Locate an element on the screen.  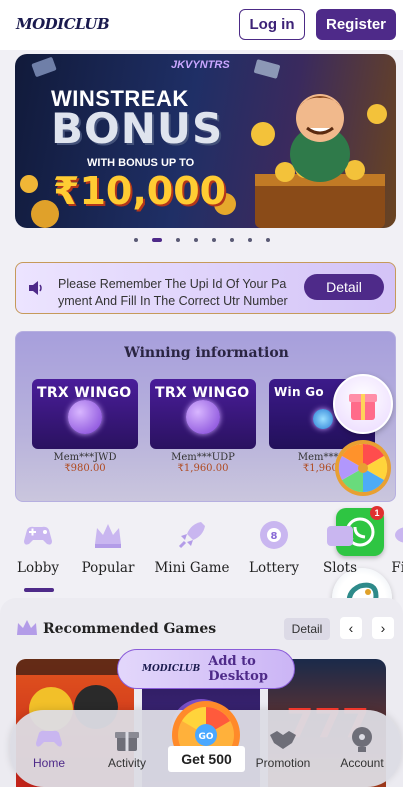
tab-promotion: Promotion is located at coordinates (283, 748).